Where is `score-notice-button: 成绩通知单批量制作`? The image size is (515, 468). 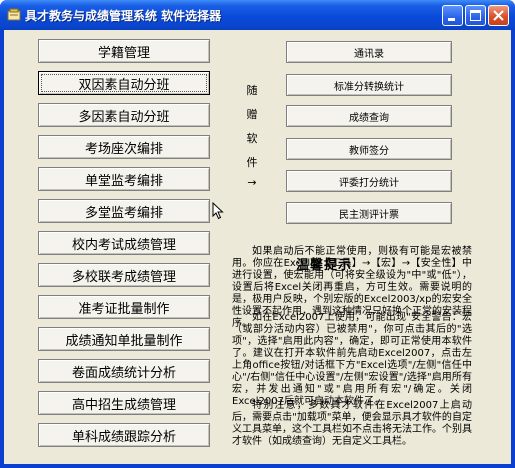
score-notice-button: 成绩通知单批量制作 is located at coordinates (124, 339).